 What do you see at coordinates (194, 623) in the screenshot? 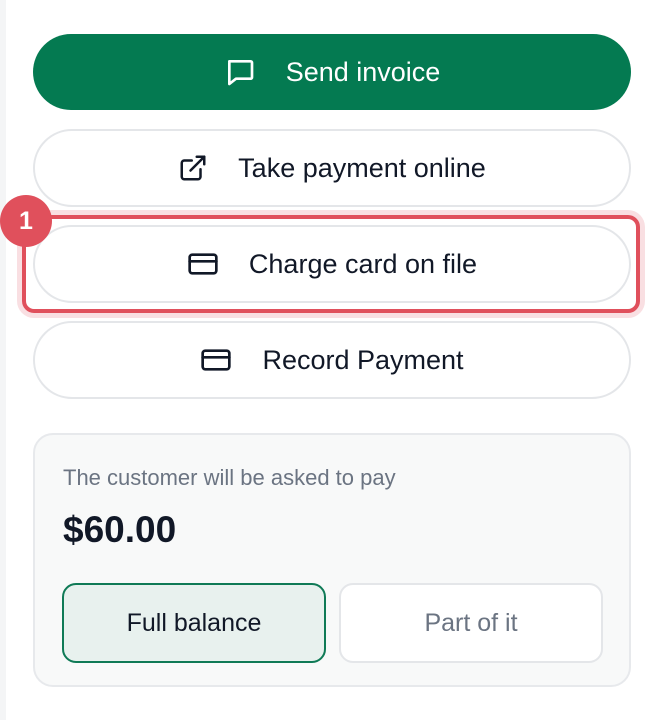
I see `full-balance-option: Full balance` at bounding box center [194, 623].